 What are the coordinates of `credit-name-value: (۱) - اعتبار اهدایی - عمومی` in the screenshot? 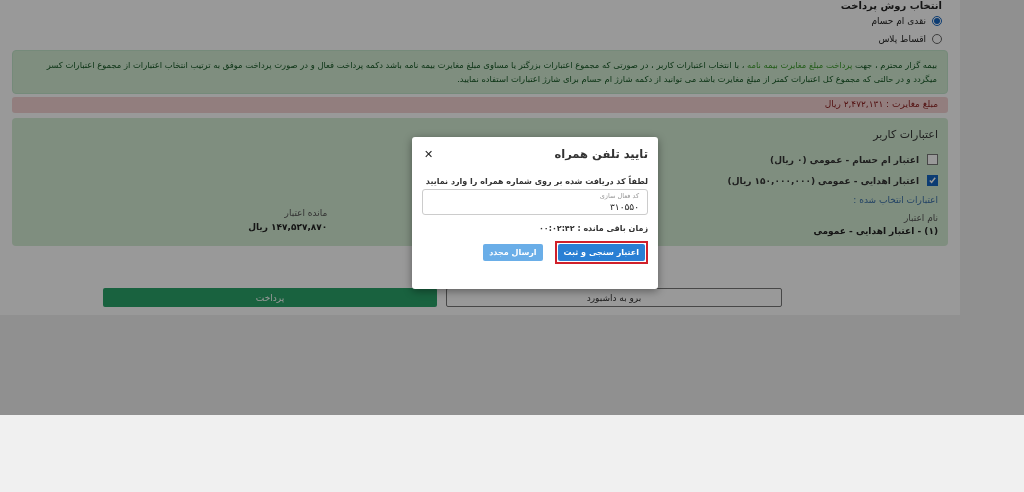 It's located at (875, 231).